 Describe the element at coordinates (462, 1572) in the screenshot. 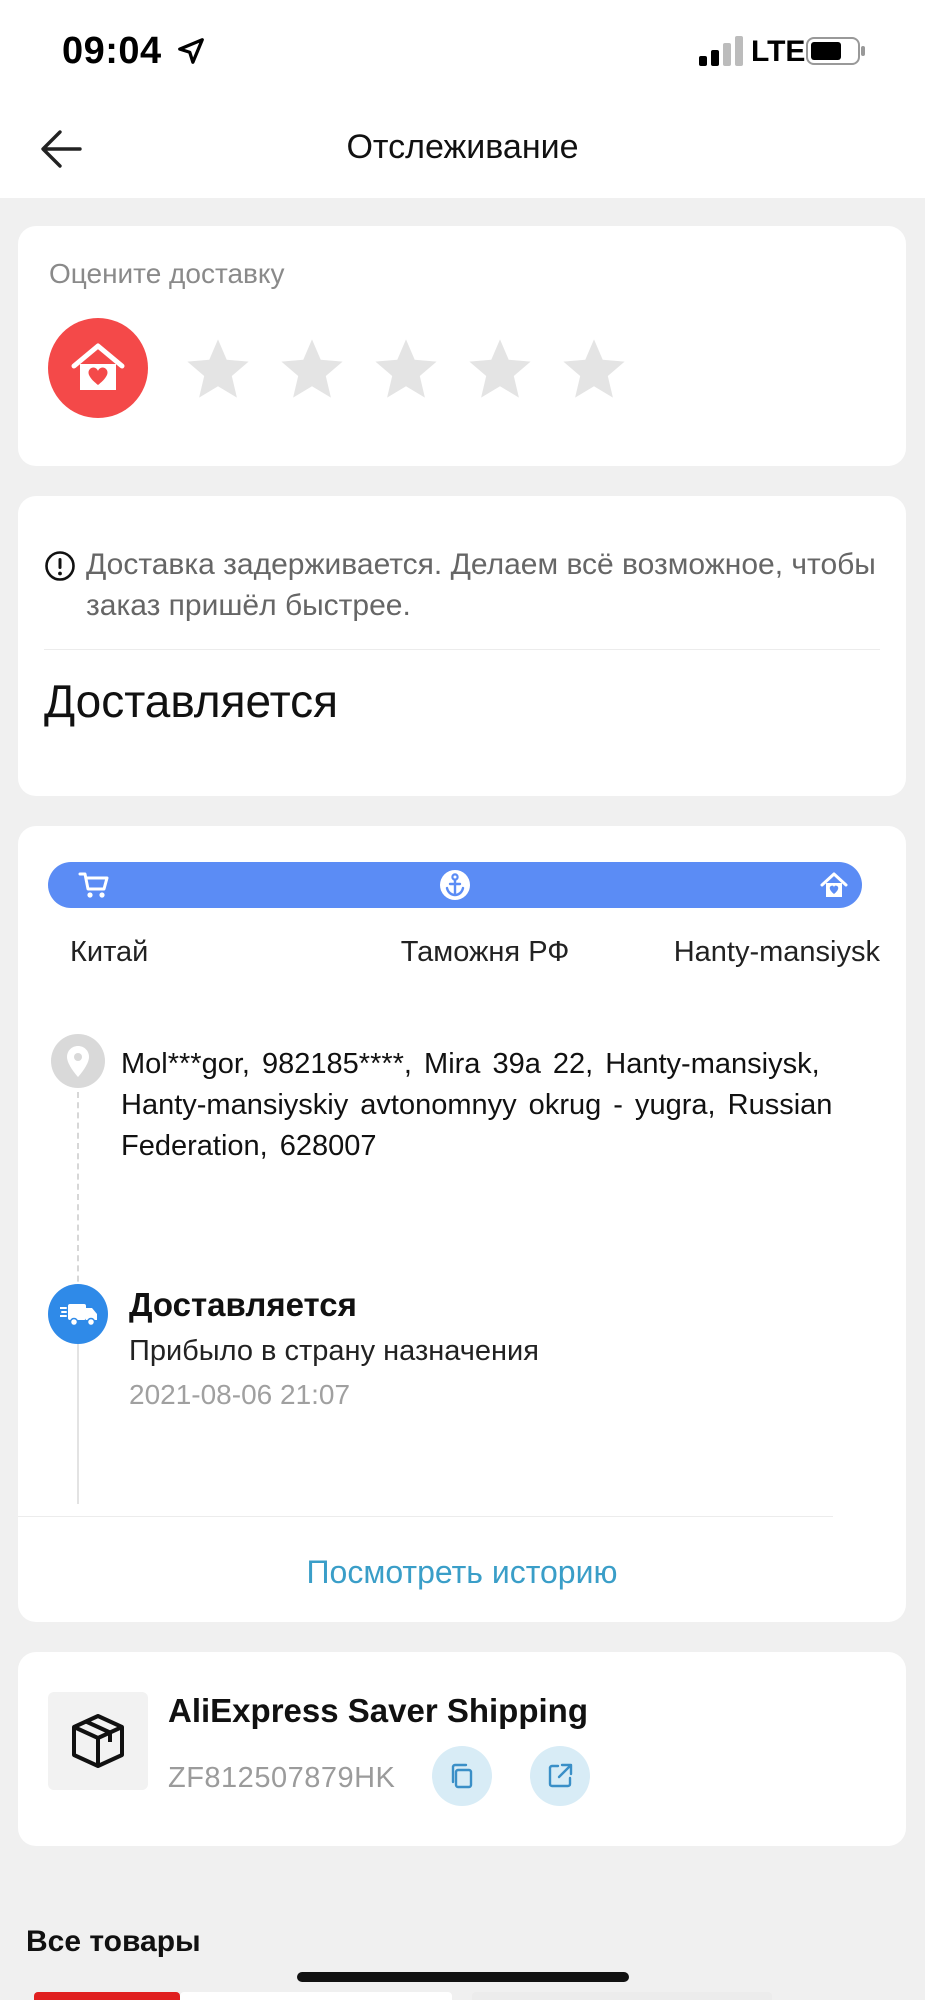

I see `view-history-link: Посмотреть историю` at that location.